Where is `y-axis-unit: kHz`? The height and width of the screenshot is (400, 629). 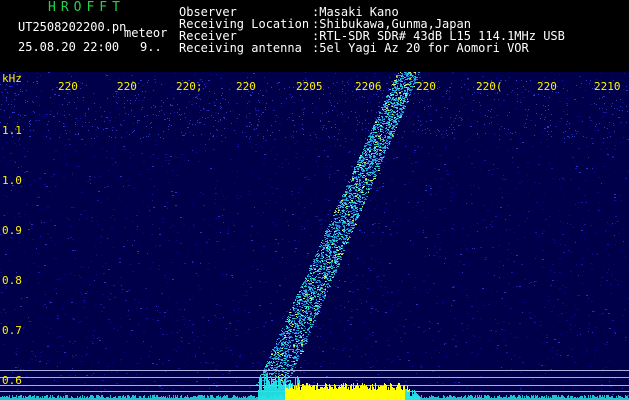
y-axis-unit: kHz is located at coordinates (12, 78).